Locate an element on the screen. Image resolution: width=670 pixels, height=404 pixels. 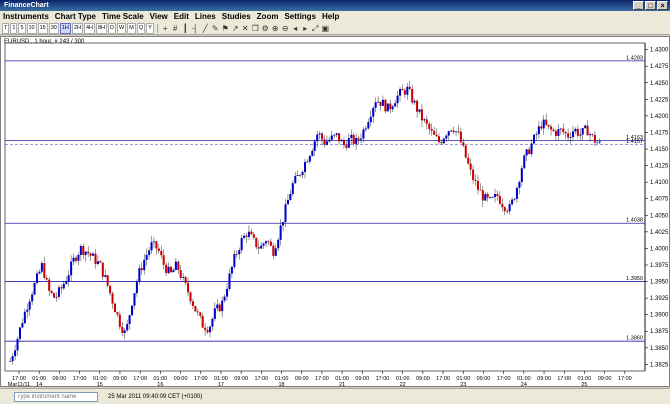
menu-instruments: Instruments is located at coordinates (26, 17).